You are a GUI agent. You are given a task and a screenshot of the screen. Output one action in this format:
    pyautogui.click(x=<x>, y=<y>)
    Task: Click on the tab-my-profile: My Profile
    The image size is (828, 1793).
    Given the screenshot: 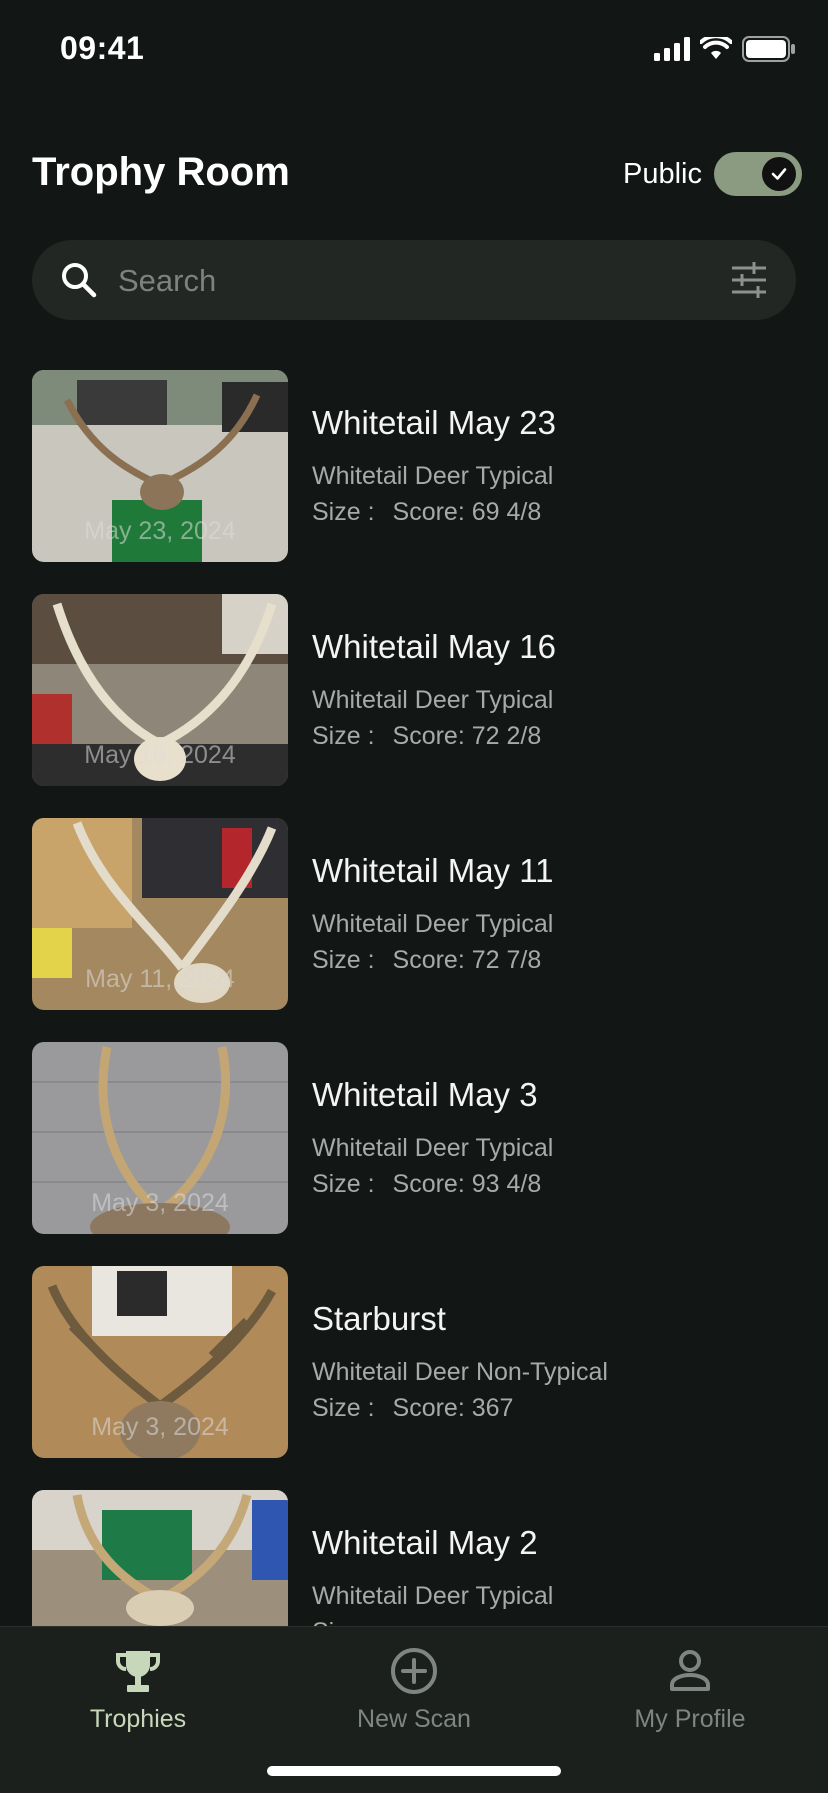 What is the action you would take?
    pyautogui.click(x=690, y=1689)
    